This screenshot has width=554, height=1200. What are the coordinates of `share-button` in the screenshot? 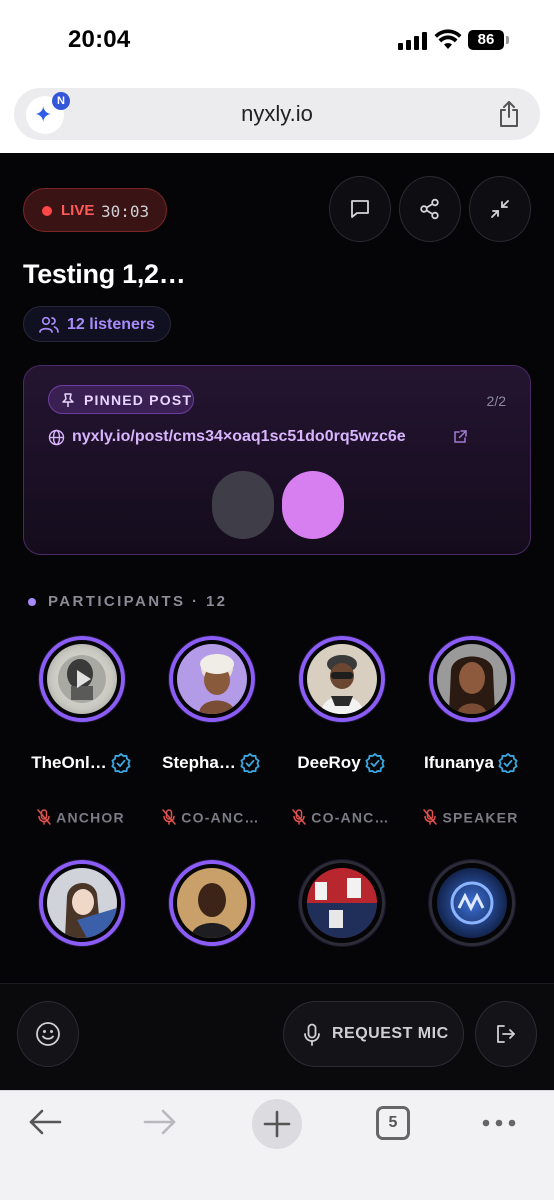 It's located at (430, 209).